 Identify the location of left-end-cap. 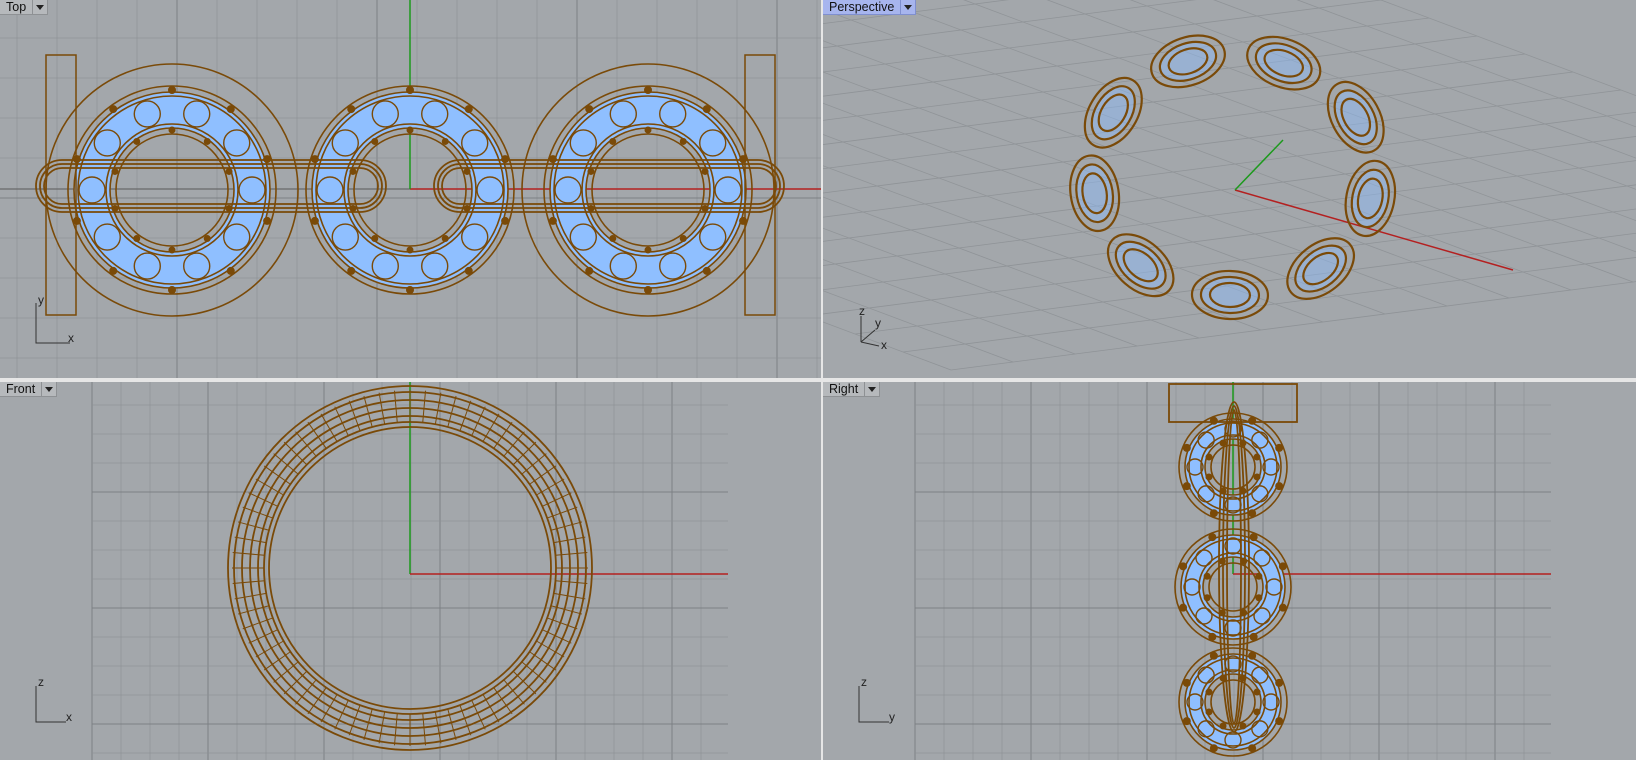
(61, 185).